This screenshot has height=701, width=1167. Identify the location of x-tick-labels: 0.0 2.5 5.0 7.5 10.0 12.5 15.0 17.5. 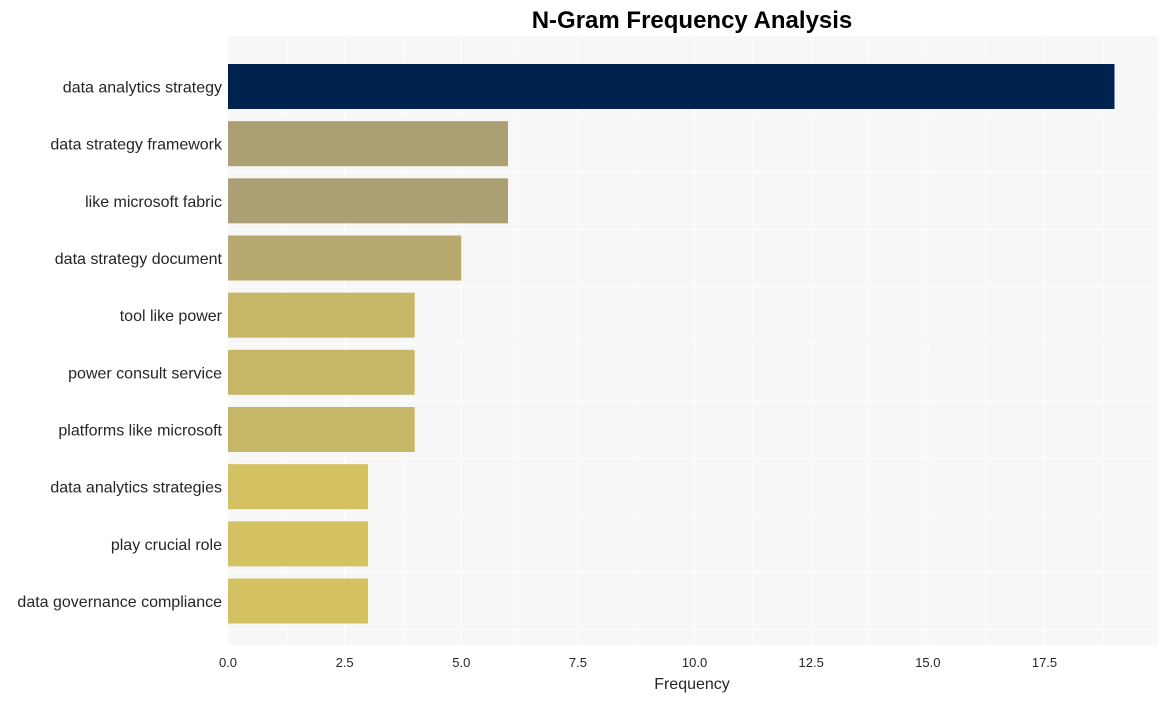
(638, 662).